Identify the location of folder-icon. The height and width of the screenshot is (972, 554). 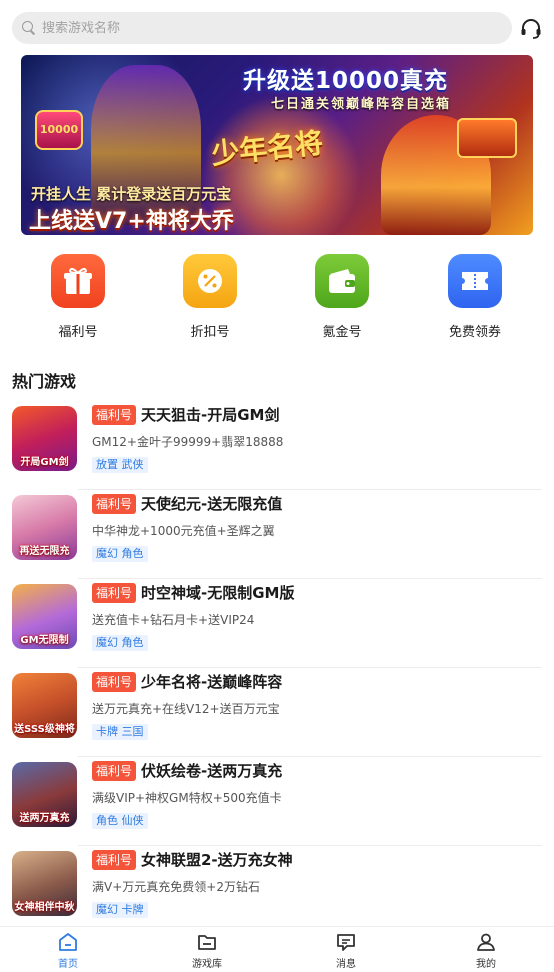
(207, 942).